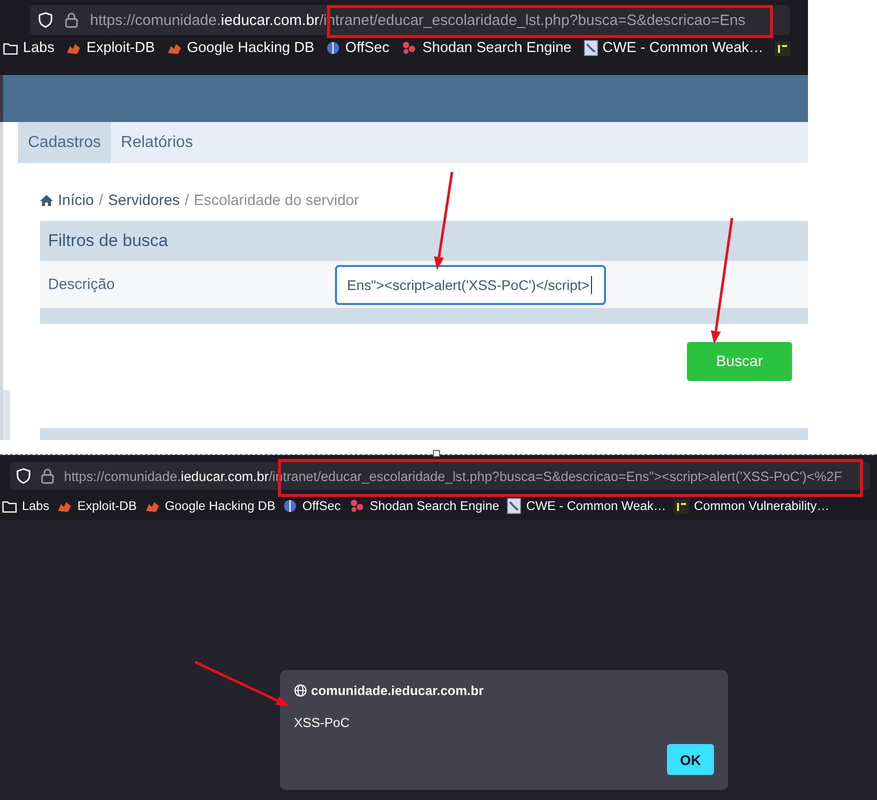  What do you see at coordinates (108, 241) in the screenshot?
I see `filter-title: Filtros de busca` at bounding box center [108, 241].